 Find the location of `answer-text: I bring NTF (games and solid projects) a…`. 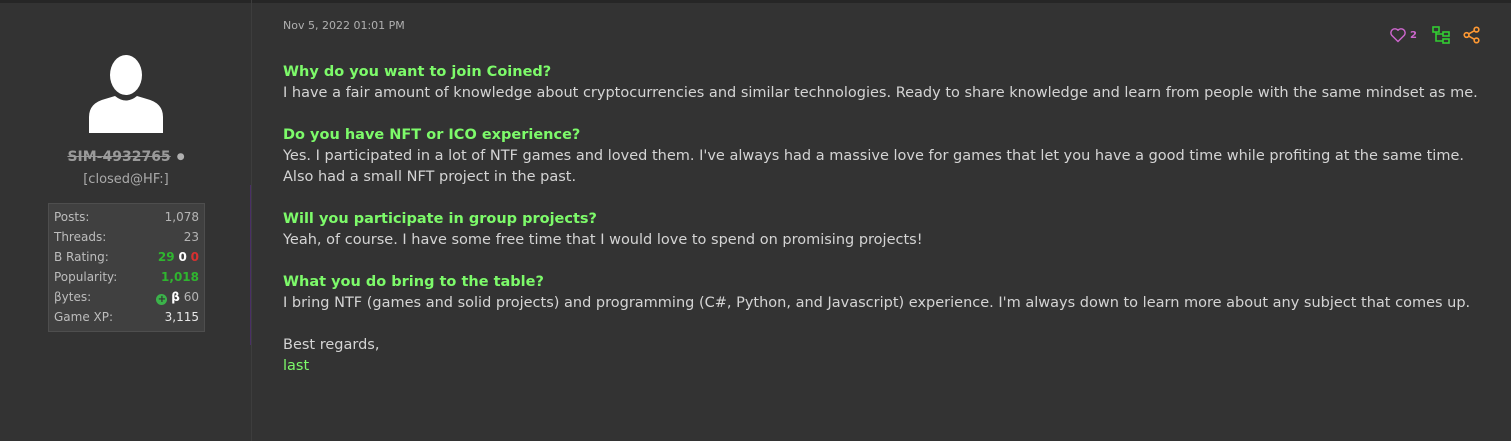

answer-text: I bring NTF (games and solid projects) a… is located at coordinates (877, 303).